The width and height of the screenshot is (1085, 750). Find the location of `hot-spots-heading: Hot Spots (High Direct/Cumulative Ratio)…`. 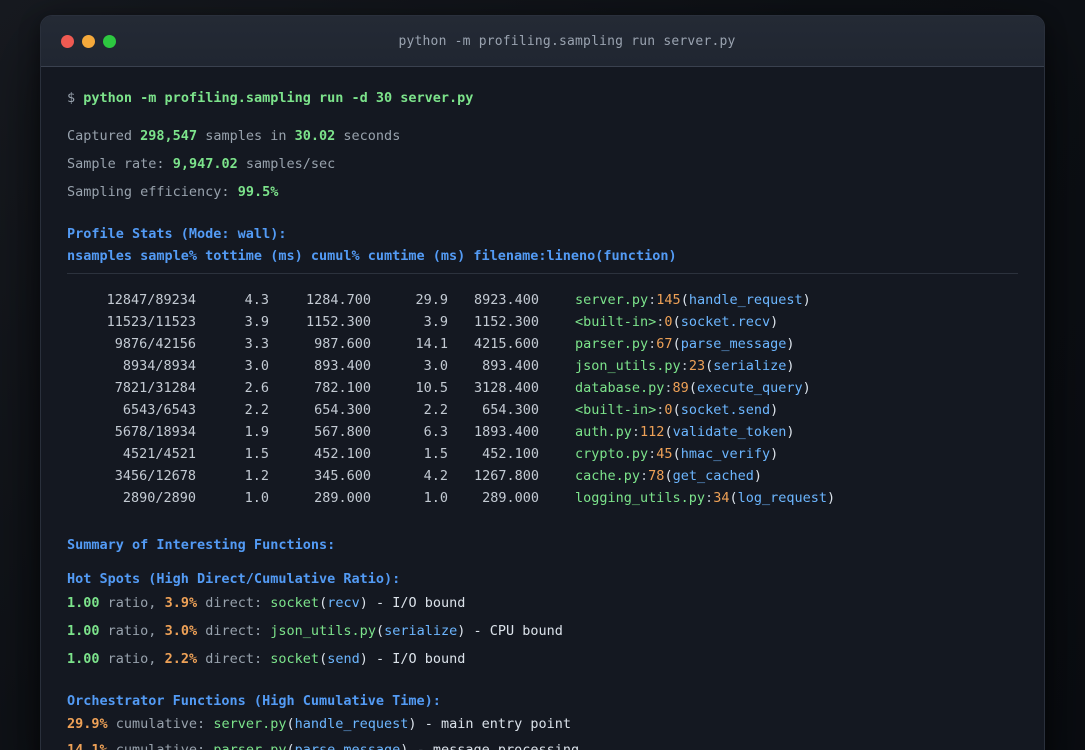

hot-spots-heading: Hot Spots (High Direct/Cumulative Ratio)… is located at coordinates (234, 579).